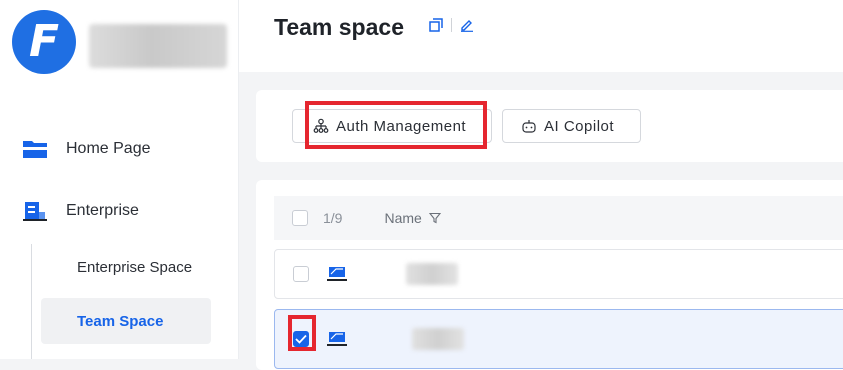 The image size is (843, 370). I want to click on name-column-header: Name, so click(412, 218).